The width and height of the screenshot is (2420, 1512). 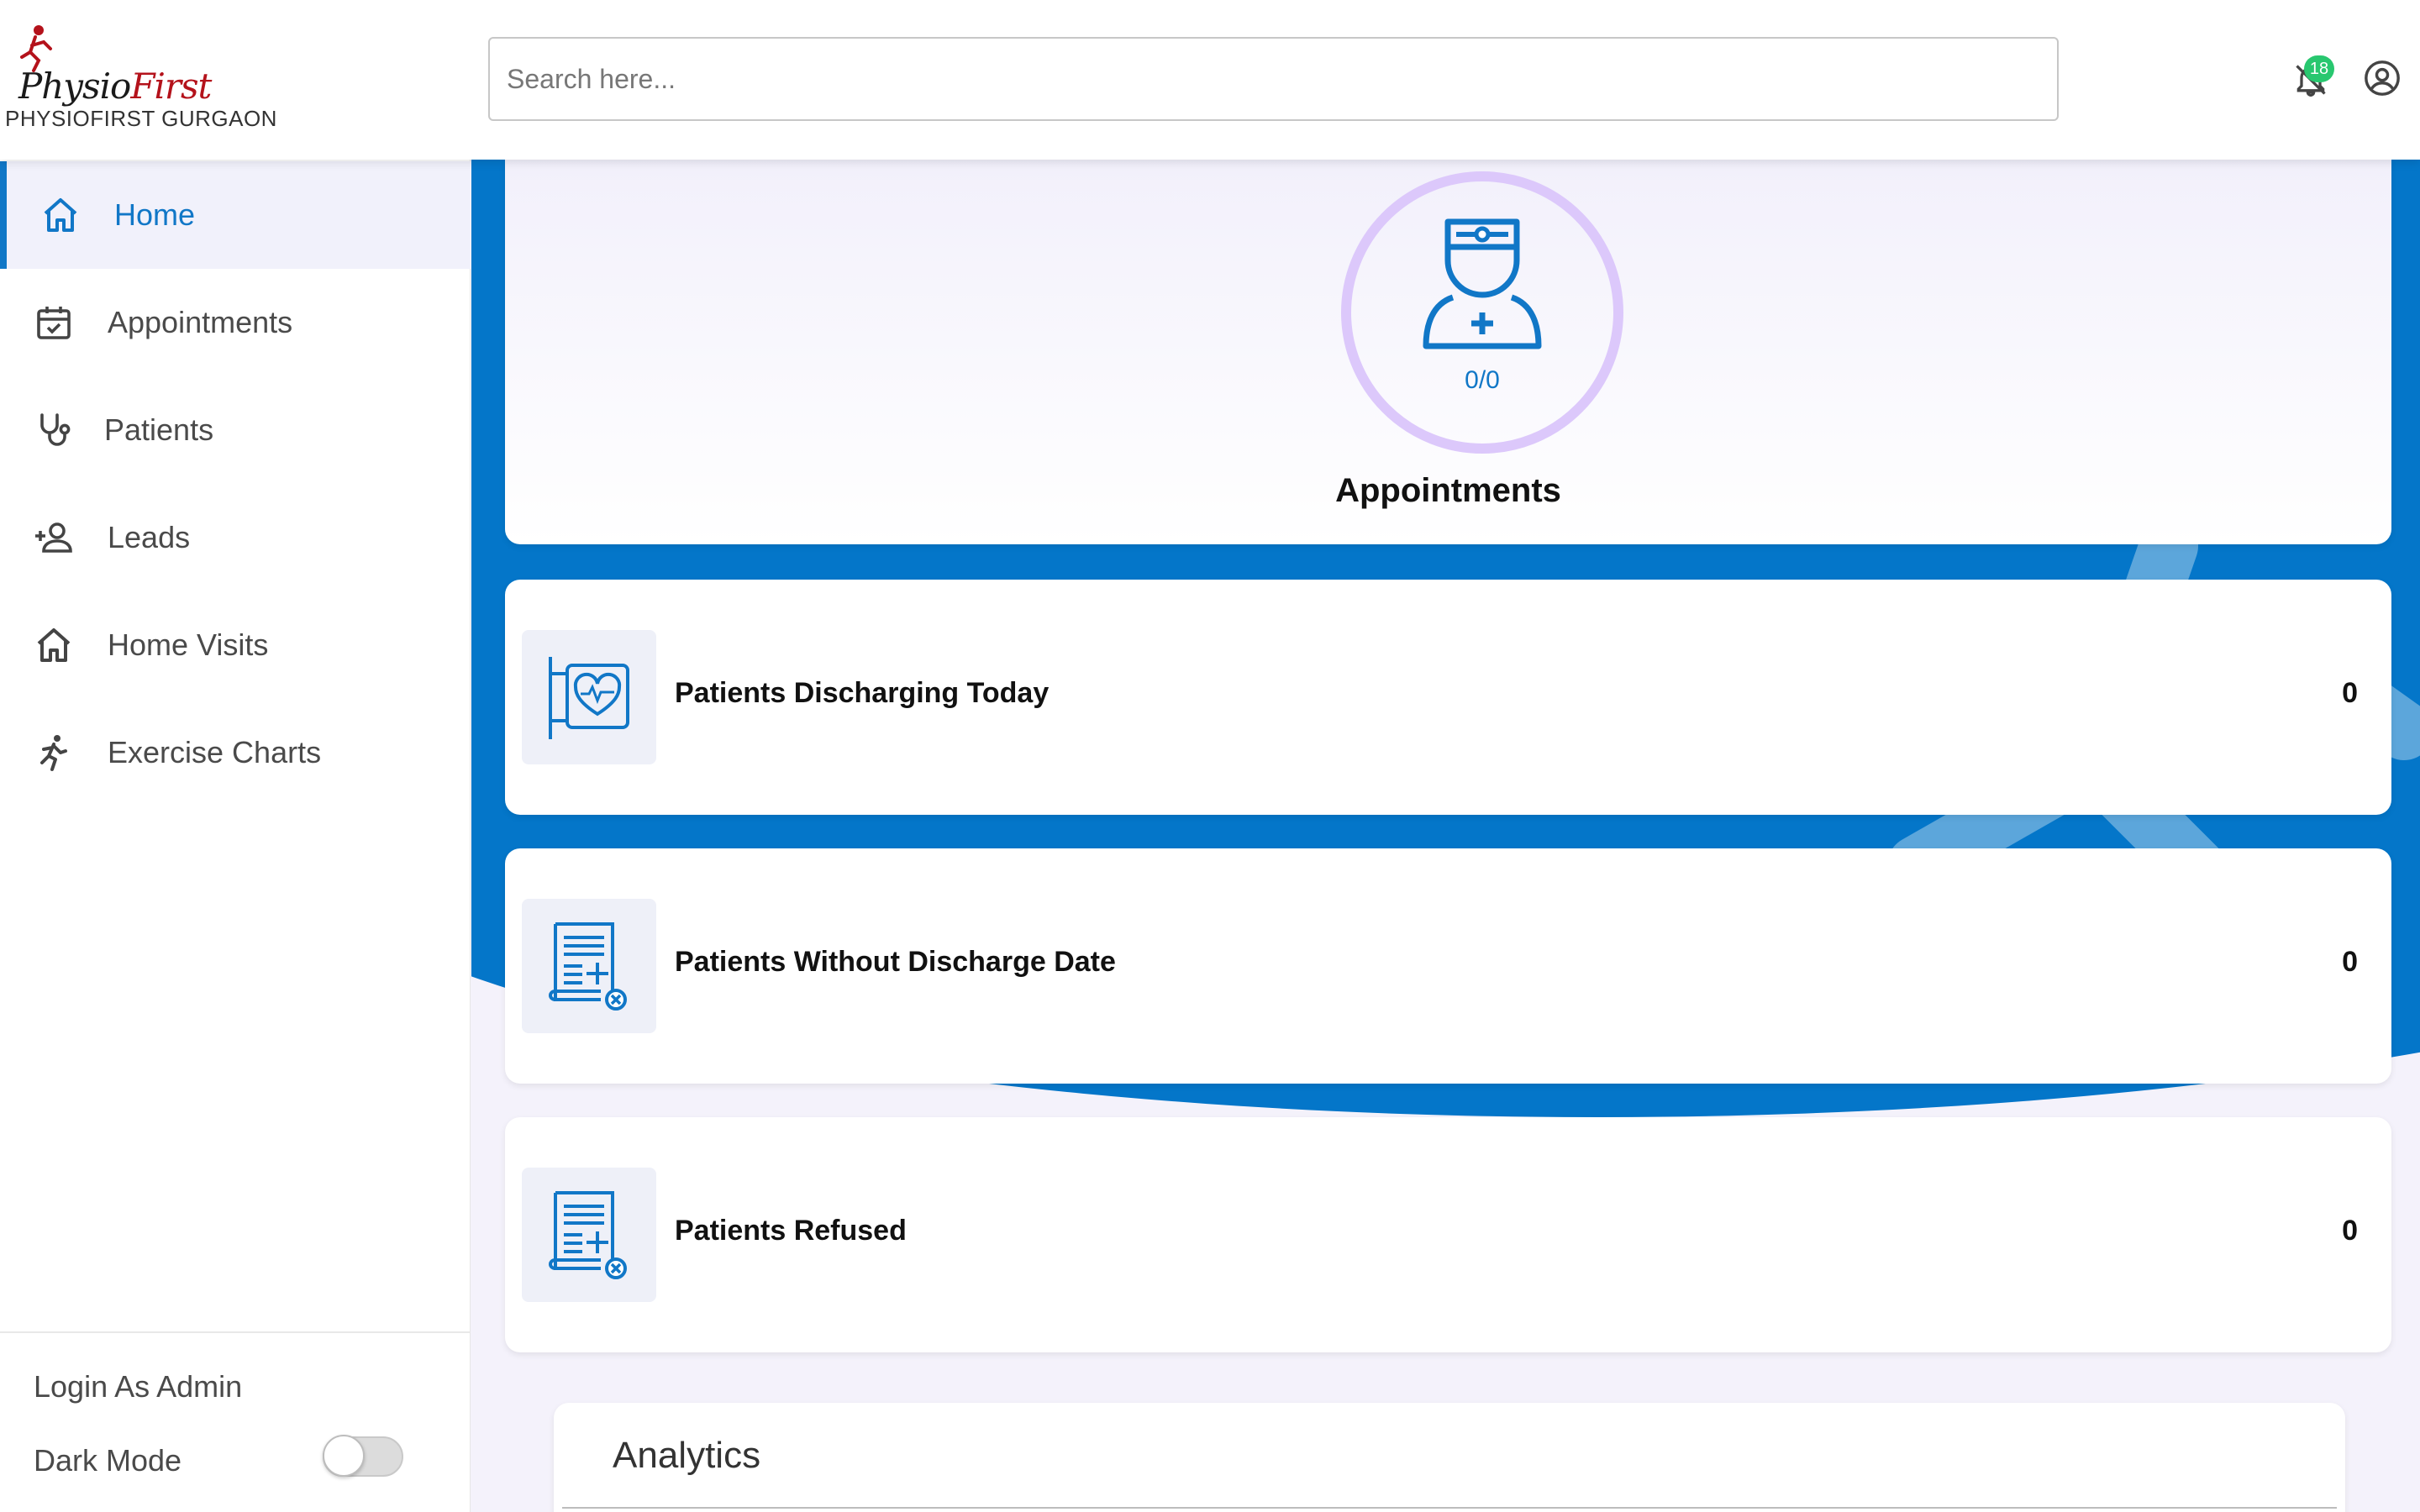 I want to click on sidebar-item-label: Patients, so click(x=159, y=429).